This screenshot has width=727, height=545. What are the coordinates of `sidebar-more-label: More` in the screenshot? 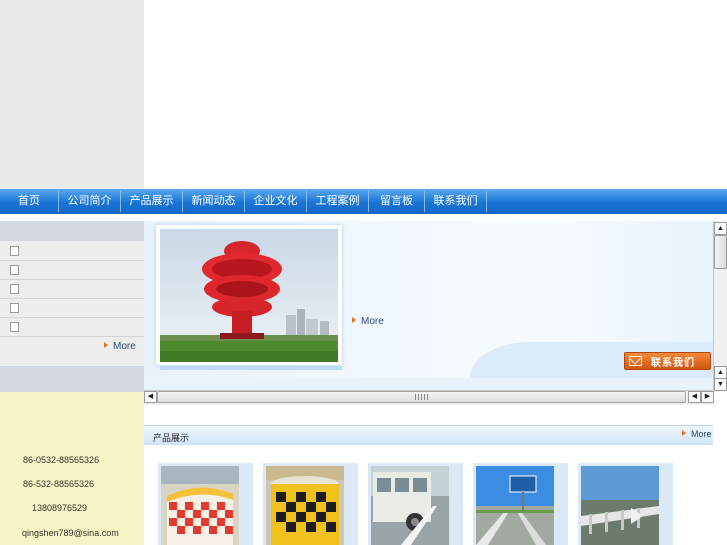 It's located at (124, 346).